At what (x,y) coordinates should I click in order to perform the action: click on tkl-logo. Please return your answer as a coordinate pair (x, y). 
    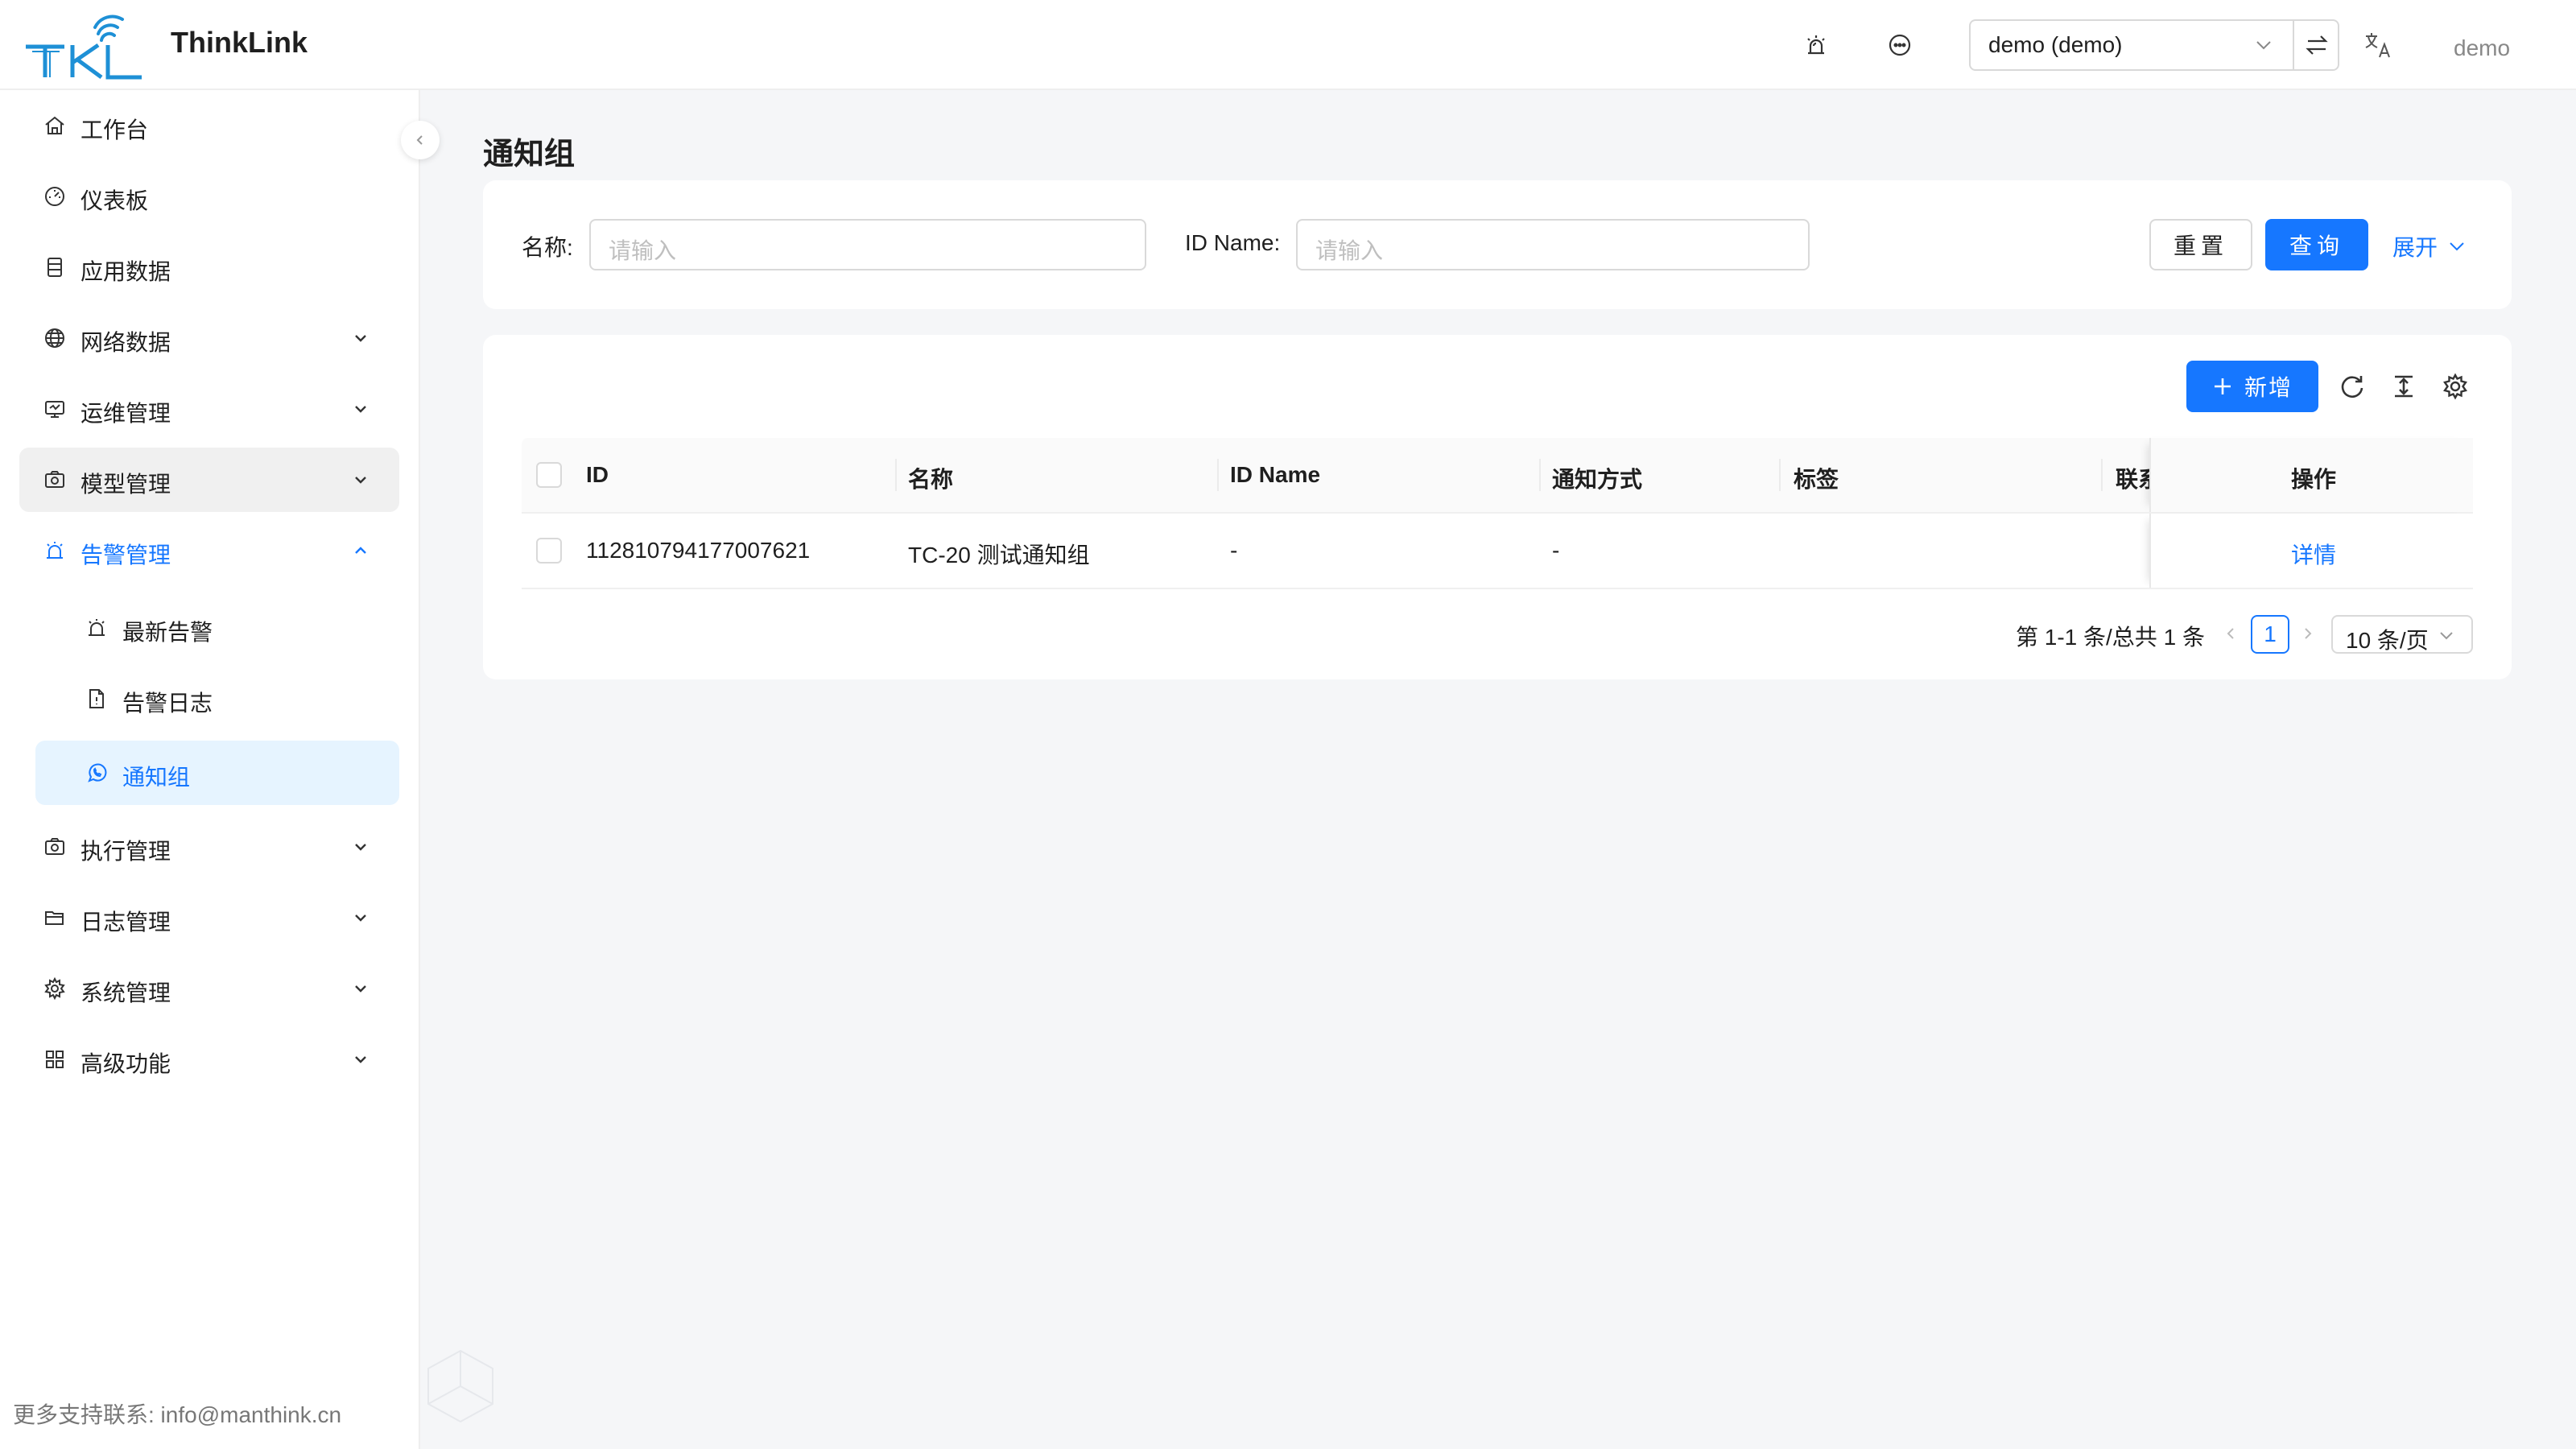
    Looking at the image, I should click on (84, 47).